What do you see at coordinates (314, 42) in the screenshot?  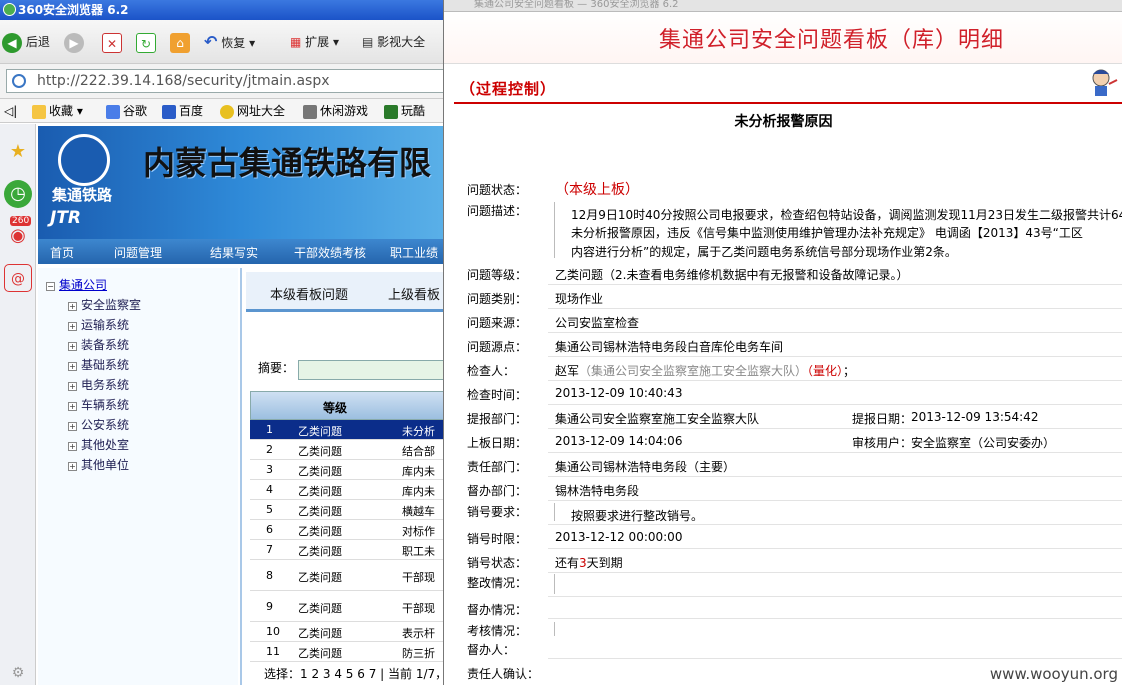 I see `extend-button: ▦ 扩展 ▾` at bounding box center [314, 42].